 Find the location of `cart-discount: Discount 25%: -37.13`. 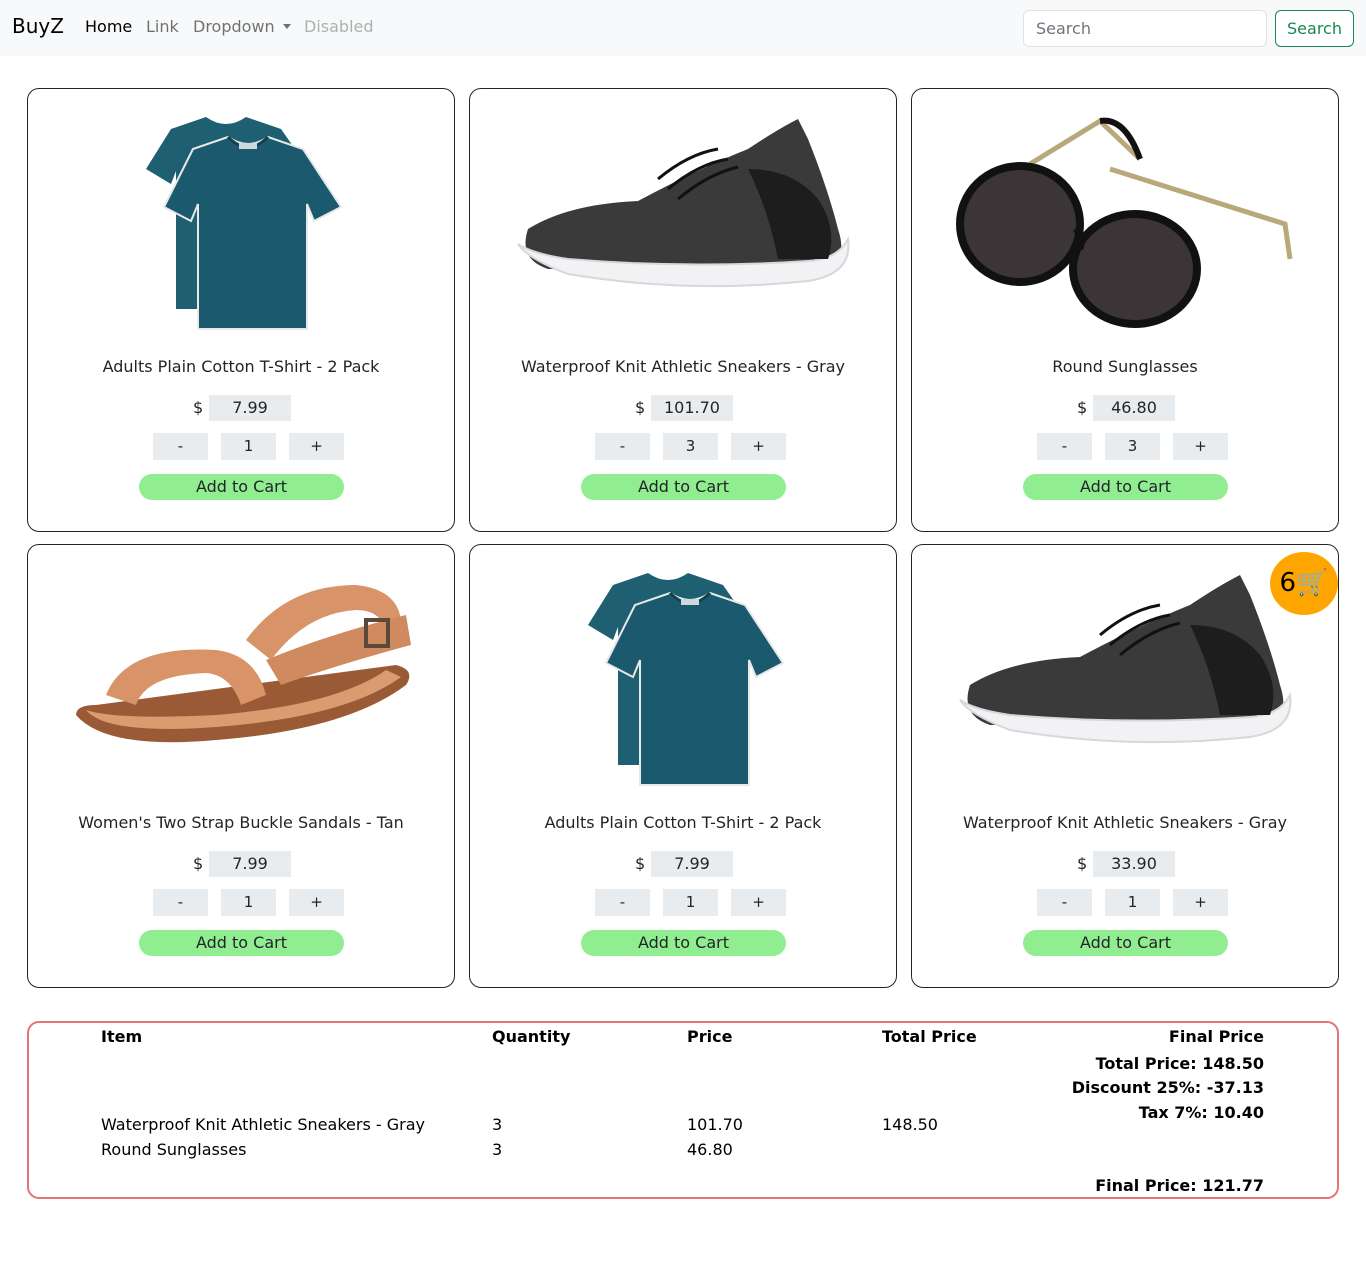

cart-discount: Discount 25%: -37.13 is located at coordinates (1167, 1087).